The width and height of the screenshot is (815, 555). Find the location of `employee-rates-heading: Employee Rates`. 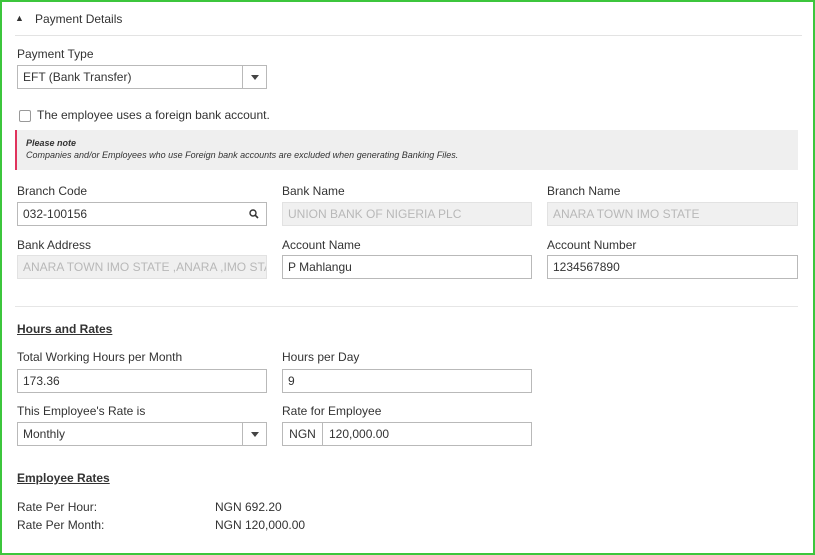

employee-rates-heading: Employee Rates is located at coordinates (63, 478).